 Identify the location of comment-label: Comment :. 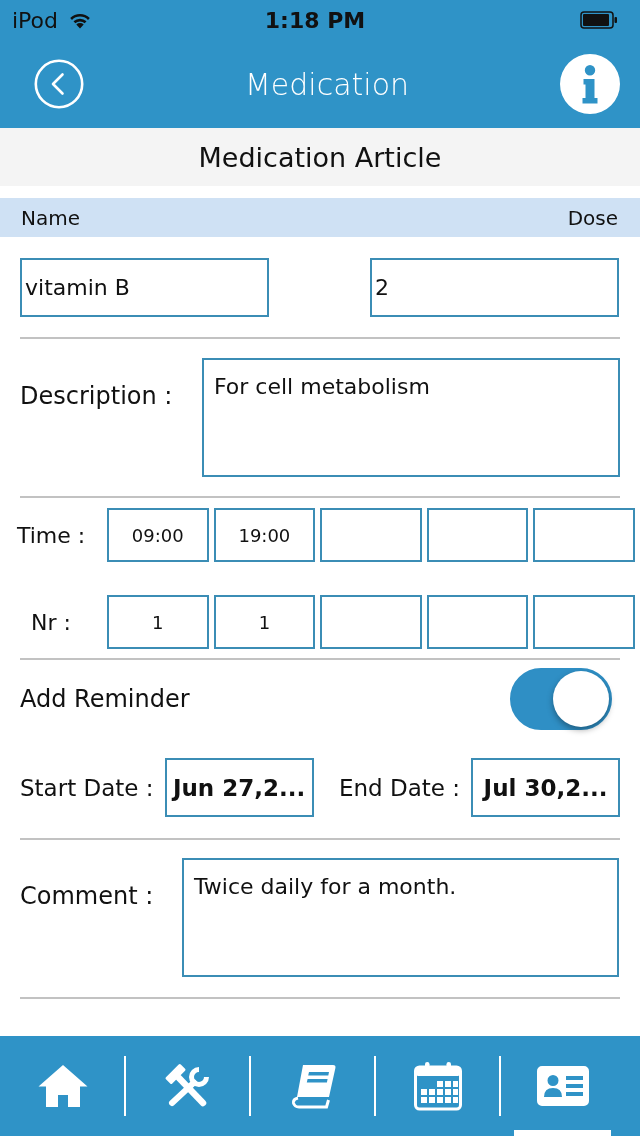
(87, 896).